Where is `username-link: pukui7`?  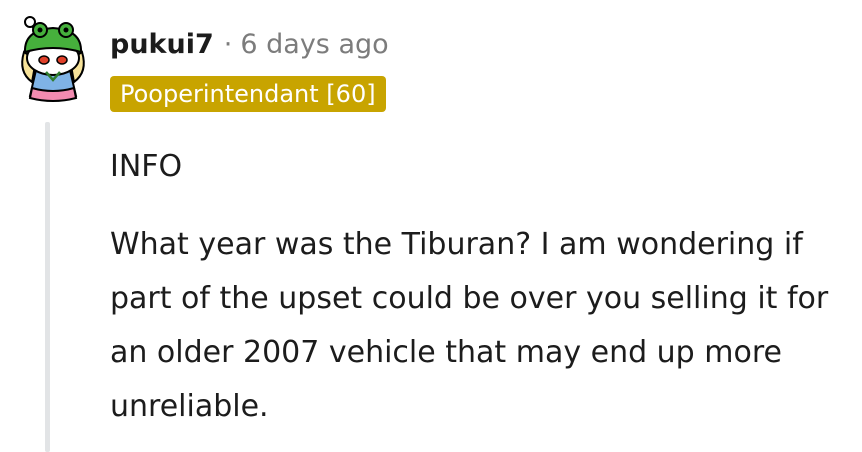
username-link: pukui7 is located at coordinates (162, 44).